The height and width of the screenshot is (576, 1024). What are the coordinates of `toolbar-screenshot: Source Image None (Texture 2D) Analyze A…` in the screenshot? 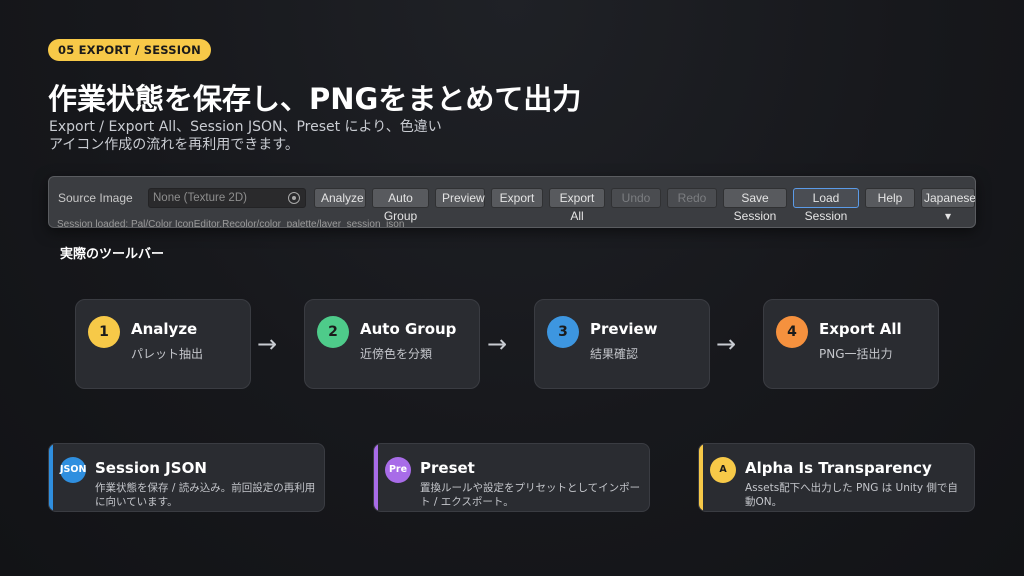 It's located at (512, 202).